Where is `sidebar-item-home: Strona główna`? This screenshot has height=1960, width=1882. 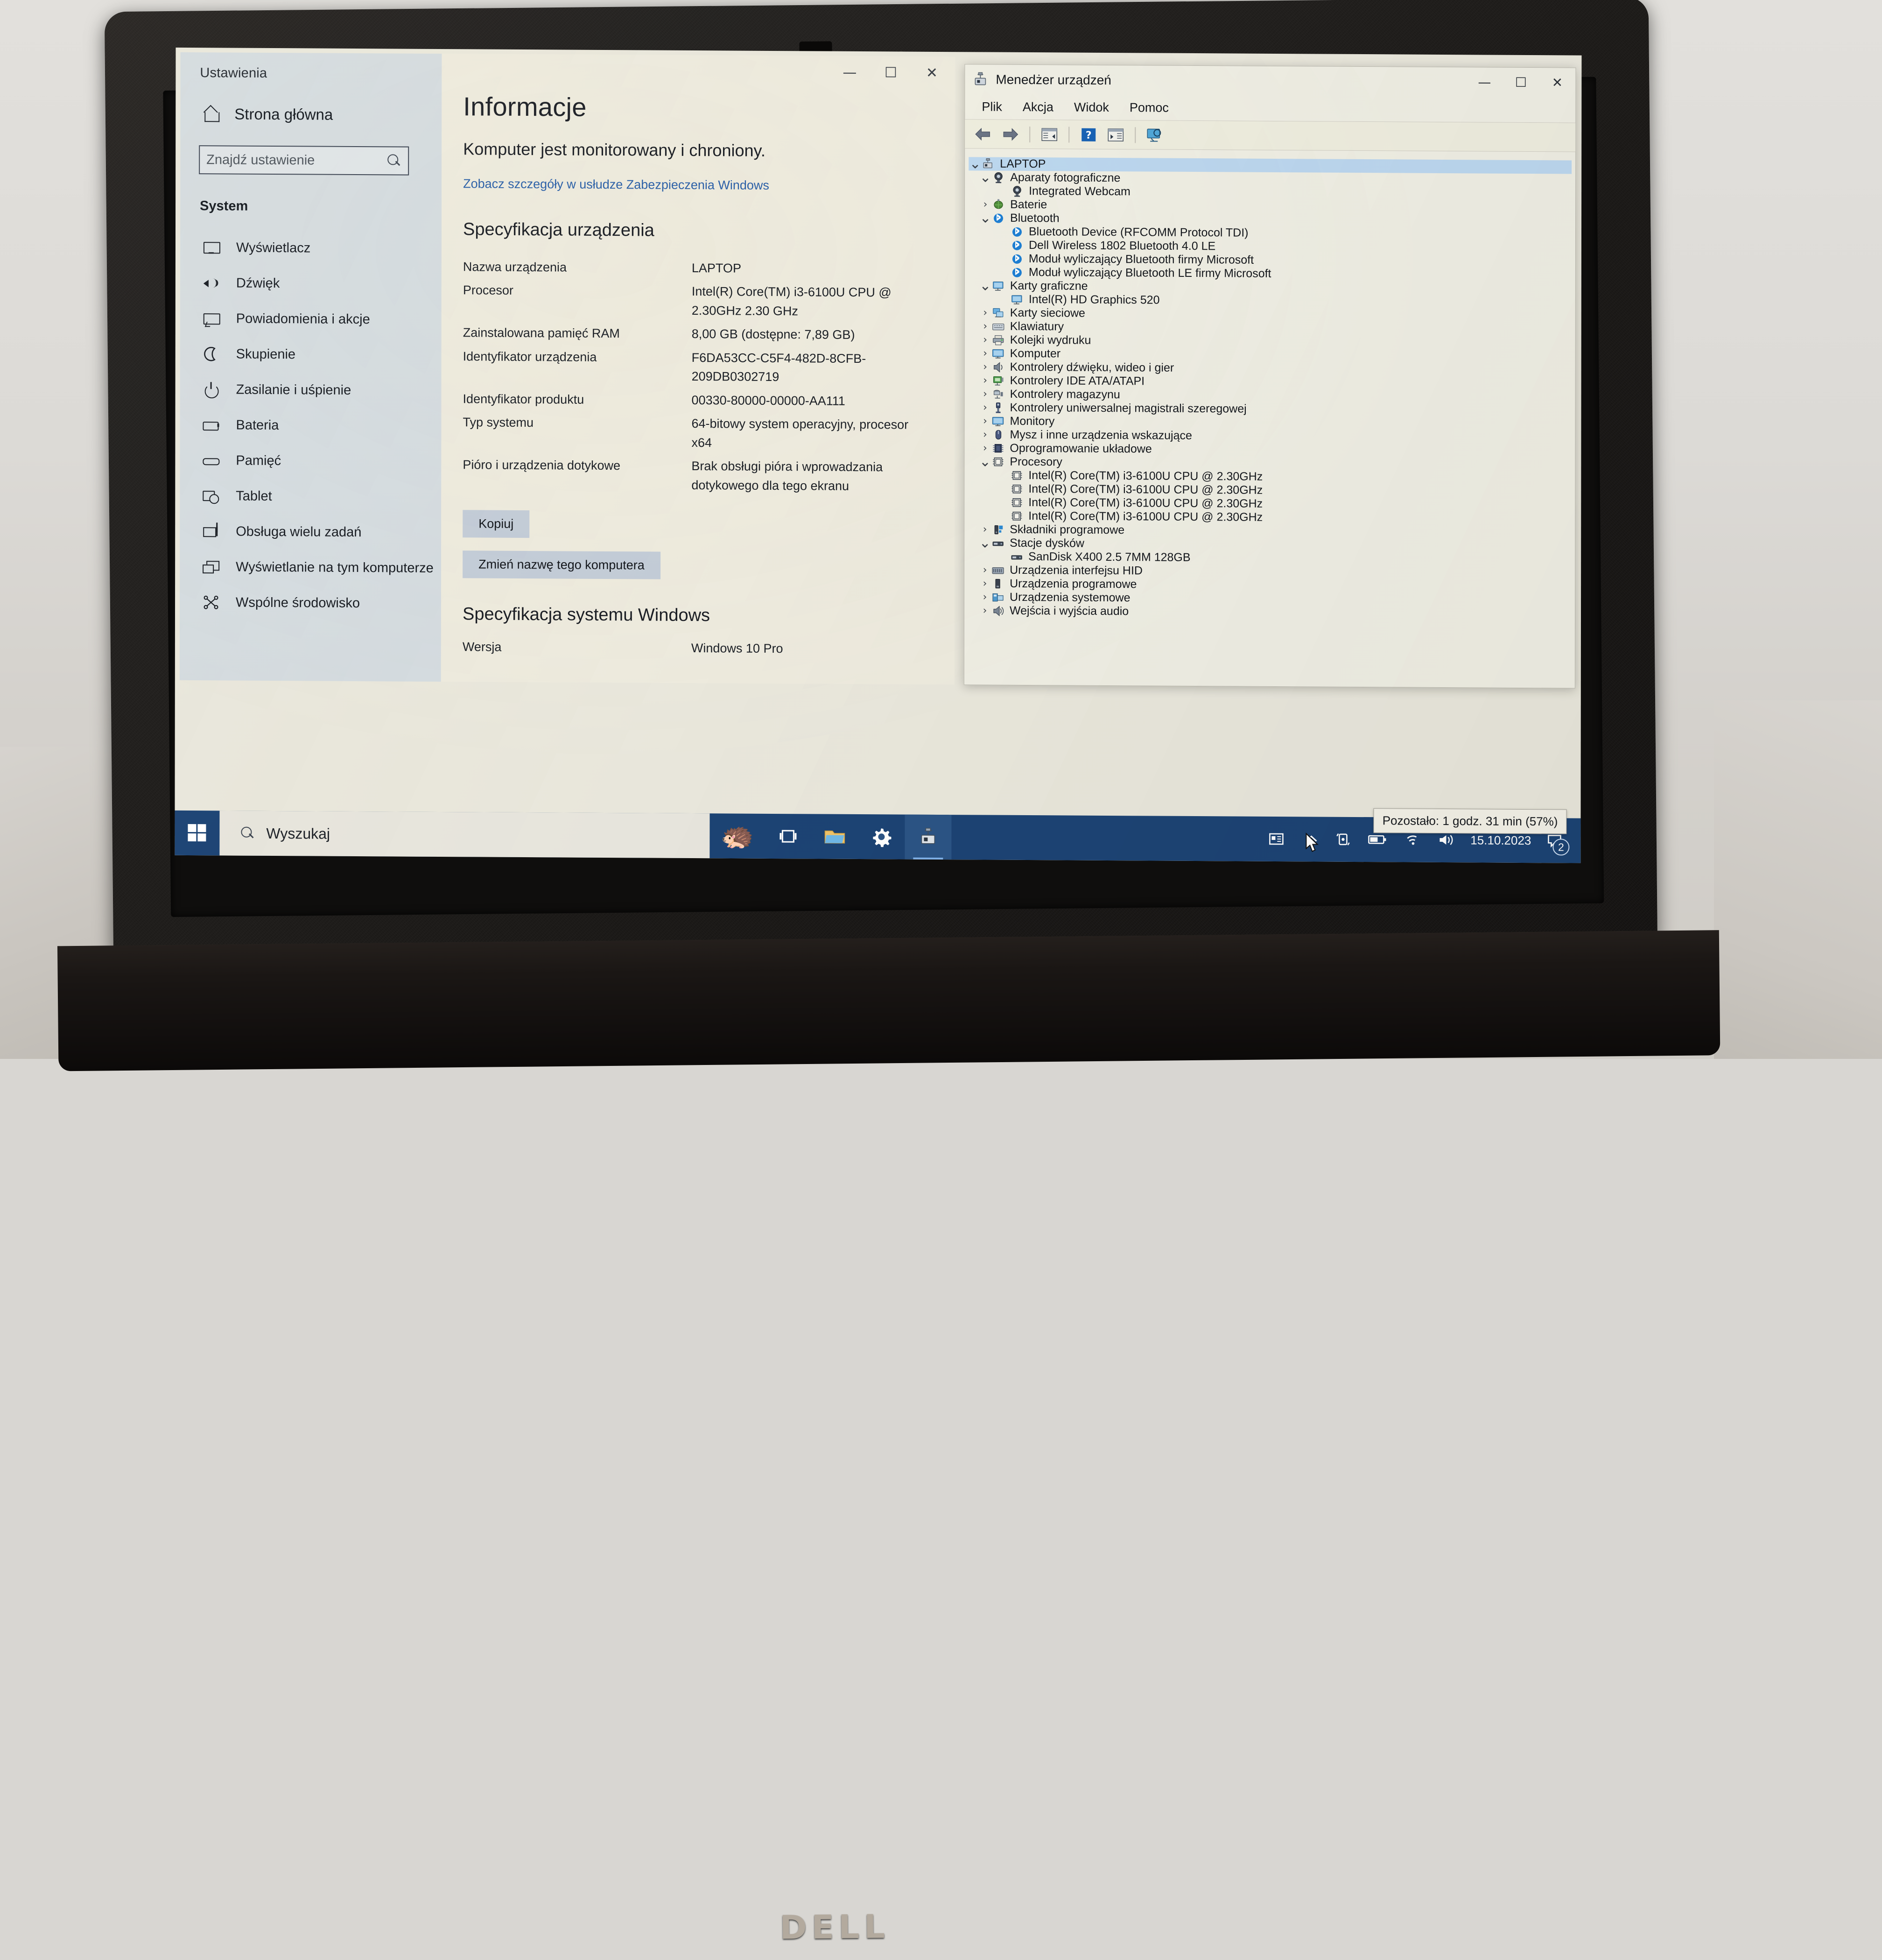 sidebar-item-home: Strona główna is located at coordinates (322, 114).